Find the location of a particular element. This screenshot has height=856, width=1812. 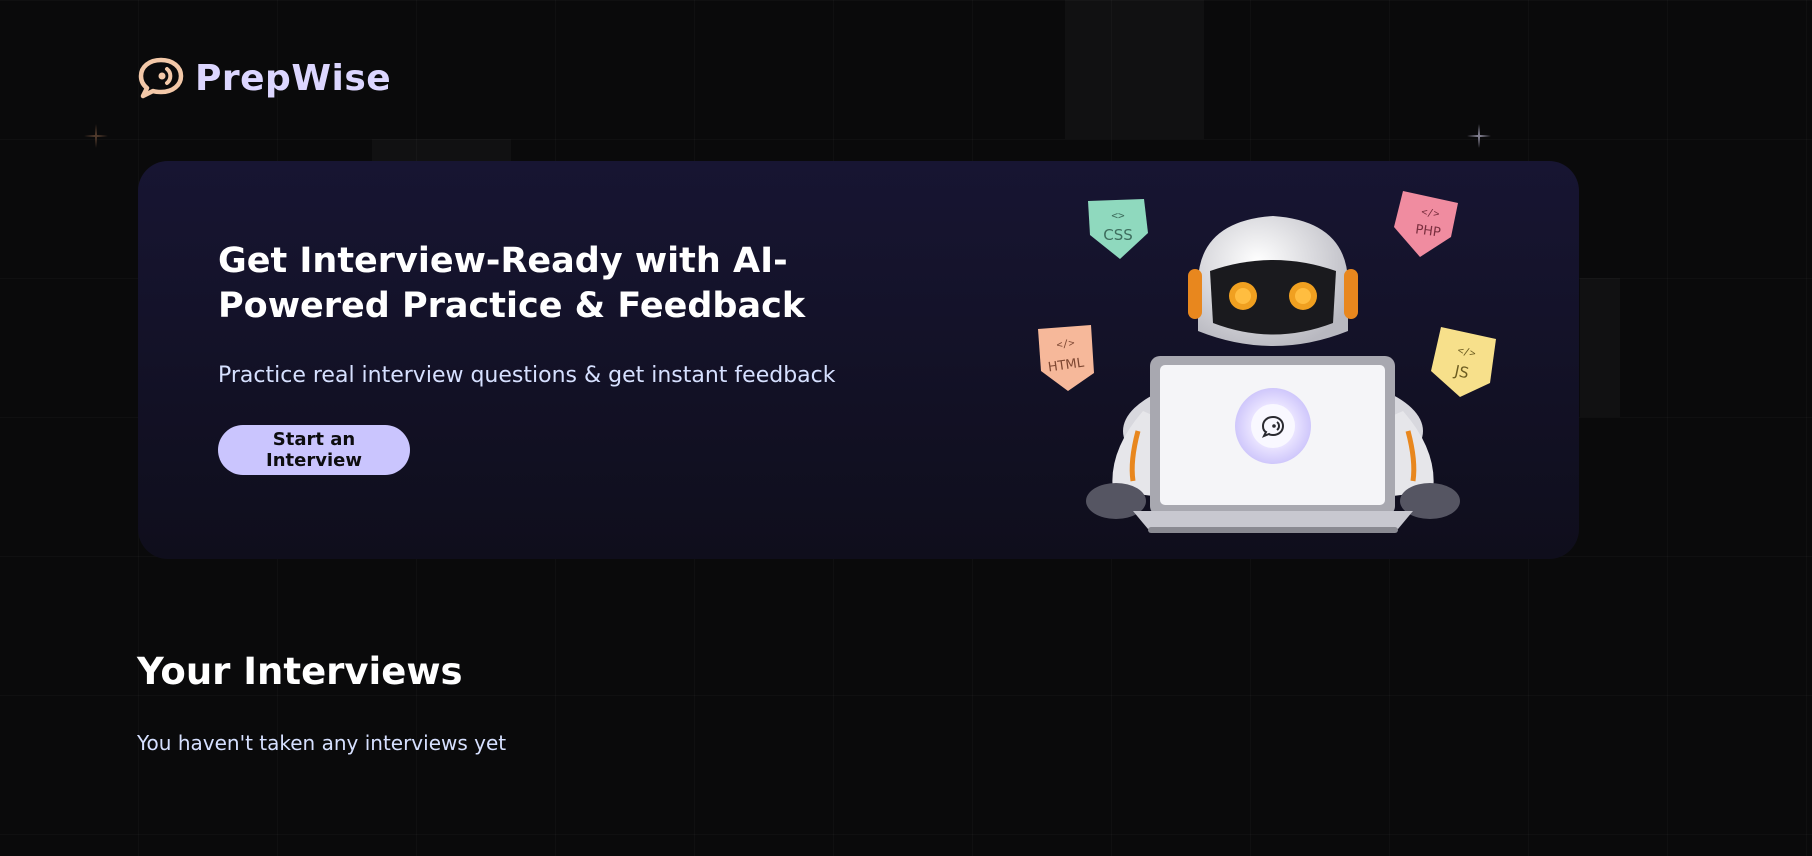

css-badge: CSS <> is located at coordinates (1118, 229).